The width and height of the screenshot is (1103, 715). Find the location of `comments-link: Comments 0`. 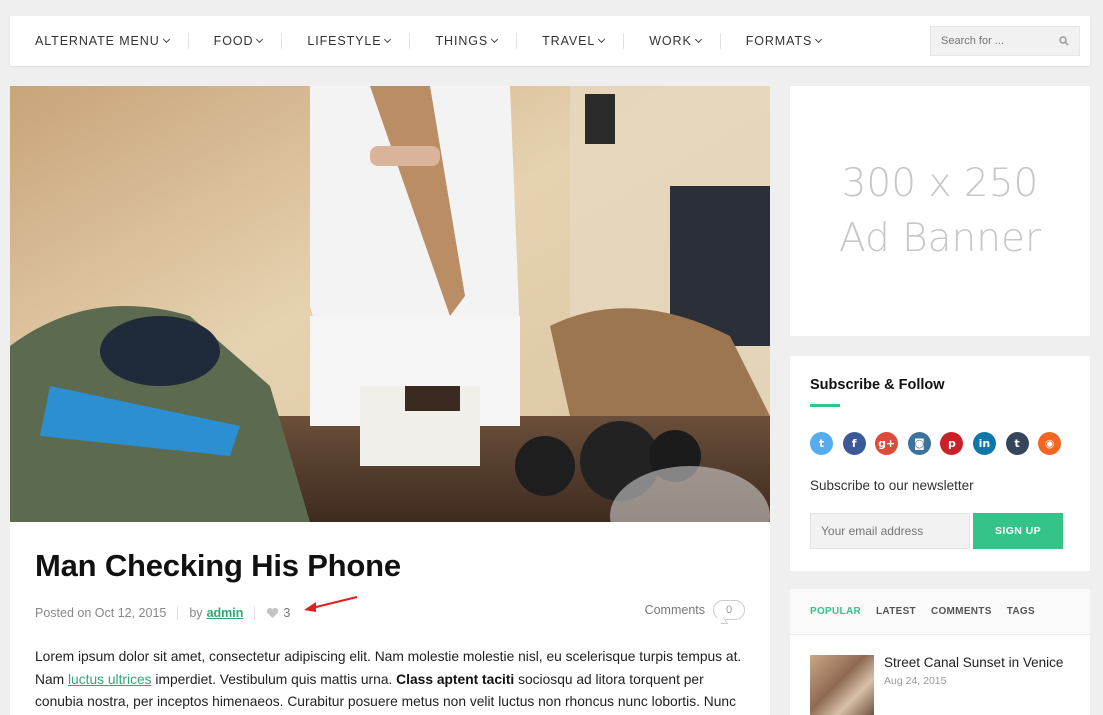

comments-link: Comments 0 is located at coordinates (695, 610).